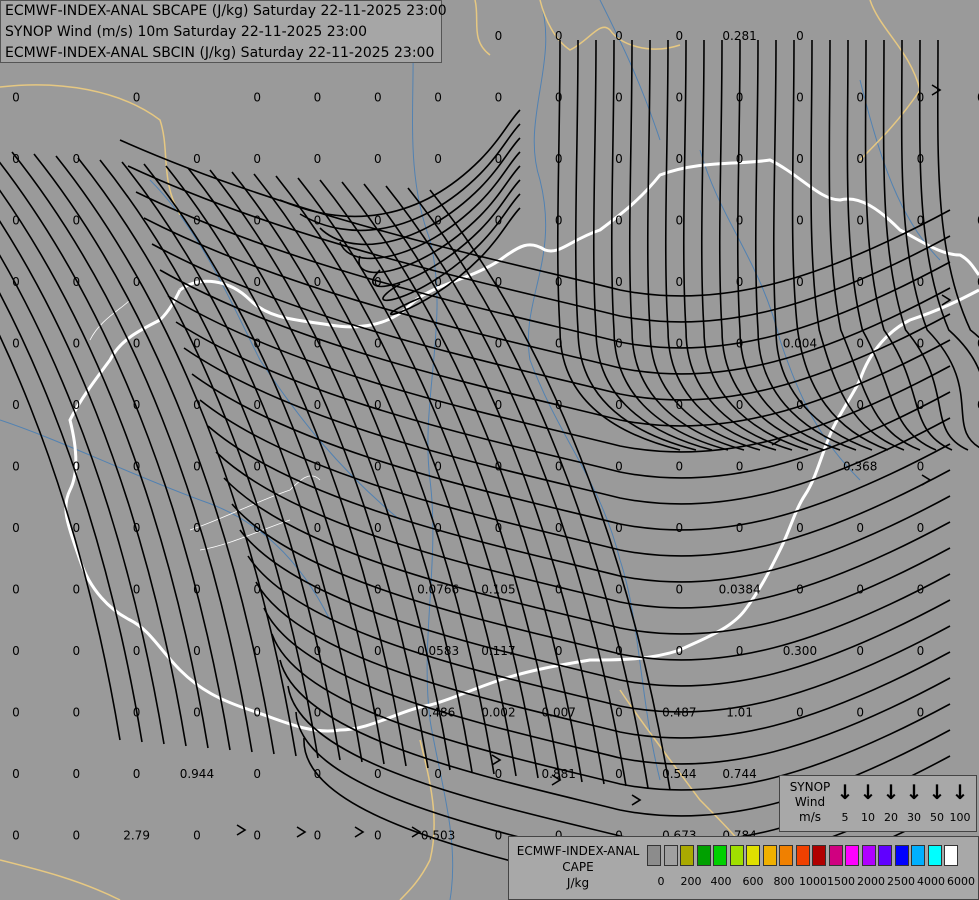 This screenshot has height=900, width=979. I want to click on cin-value-label: 0.300, so click(800, 651).